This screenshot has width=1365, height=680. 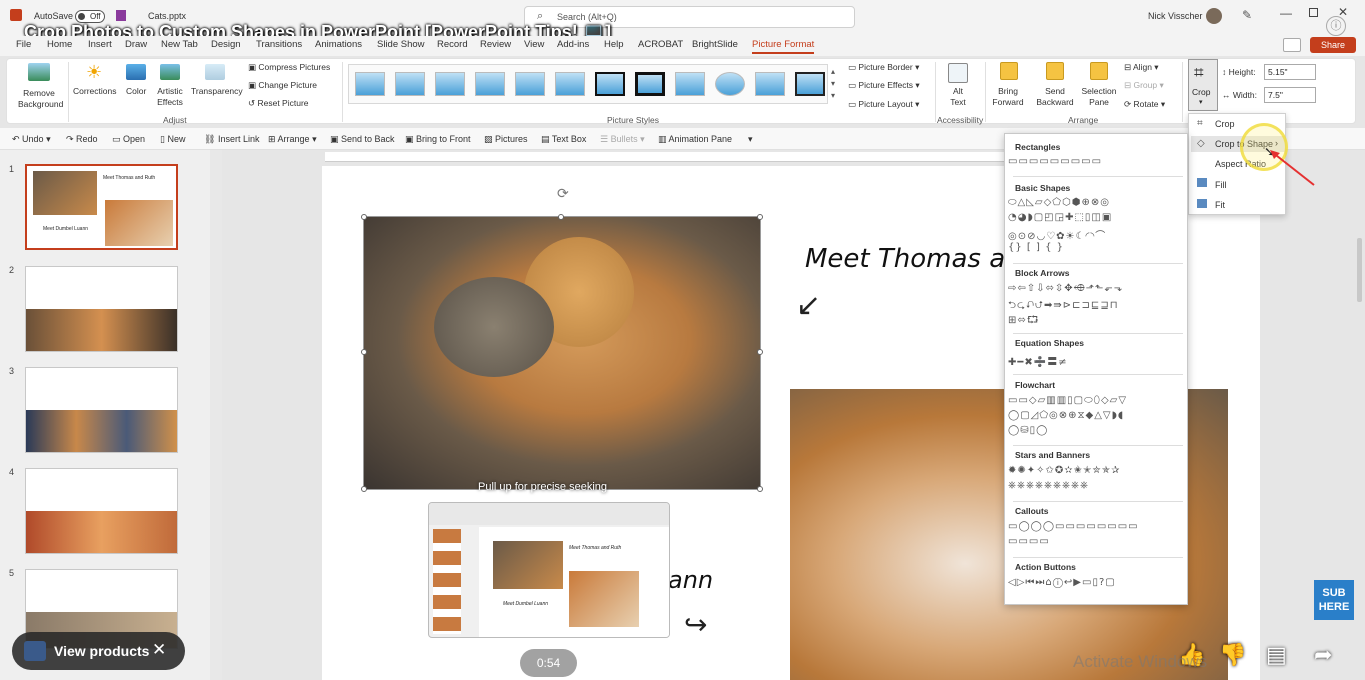 What do you see at coordinates (1292, 45) in the screenshot?
I see `comments-icon` at bounding box center [1292, 45].